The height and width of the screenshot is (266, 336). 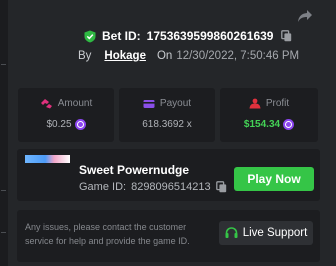 I want to click on profit-value: $154.34, so click(x=262, y=124).